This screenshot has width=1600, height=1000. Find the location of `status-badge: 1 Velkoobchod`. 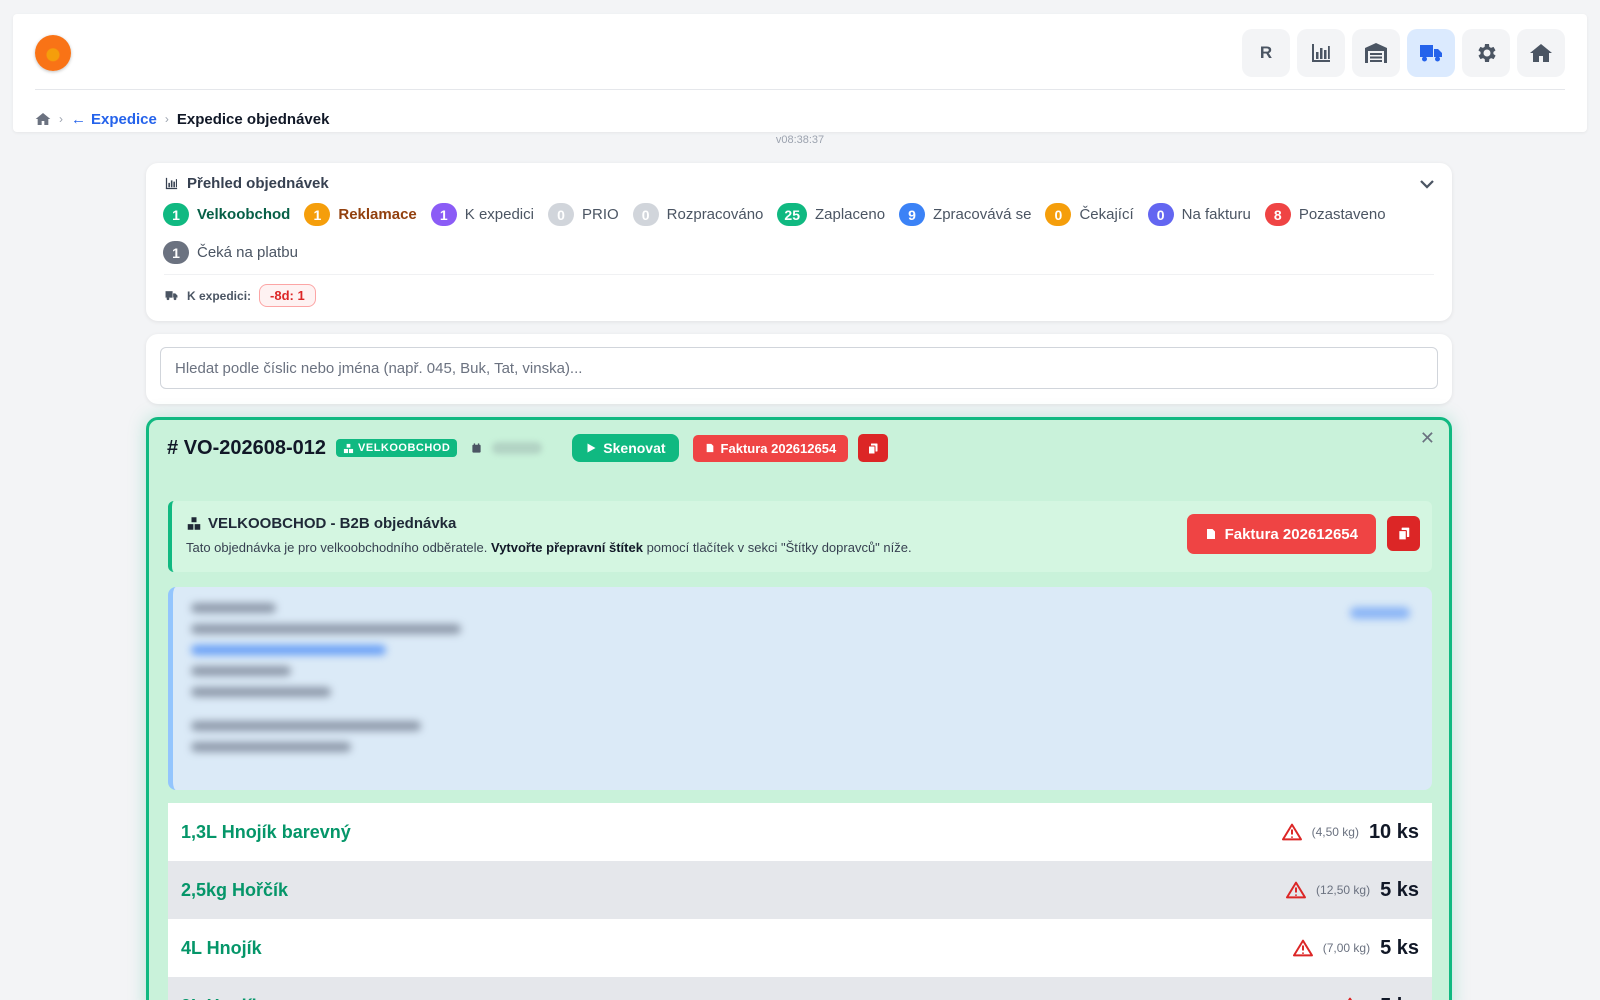

status-badge: 1 Velkoobchod is located at coordinates (226, 214).